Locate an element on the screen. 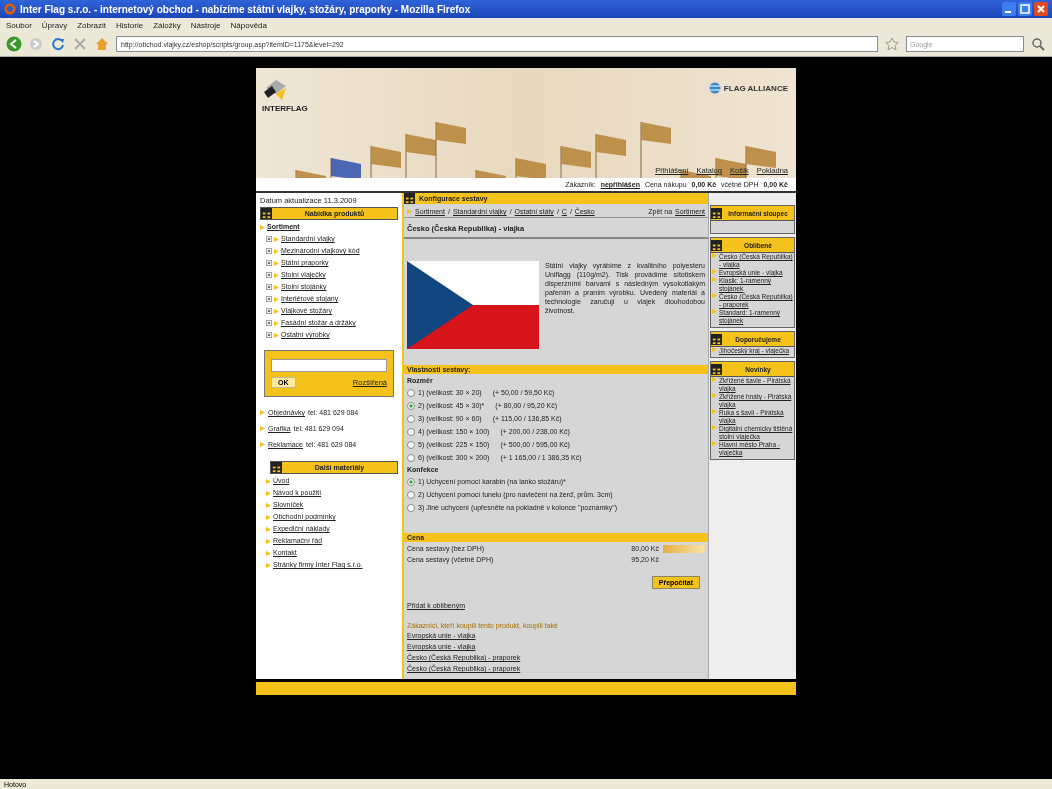 This screenshot has height=789, width=1052. price-graphic is located at coordinates (684, 548).